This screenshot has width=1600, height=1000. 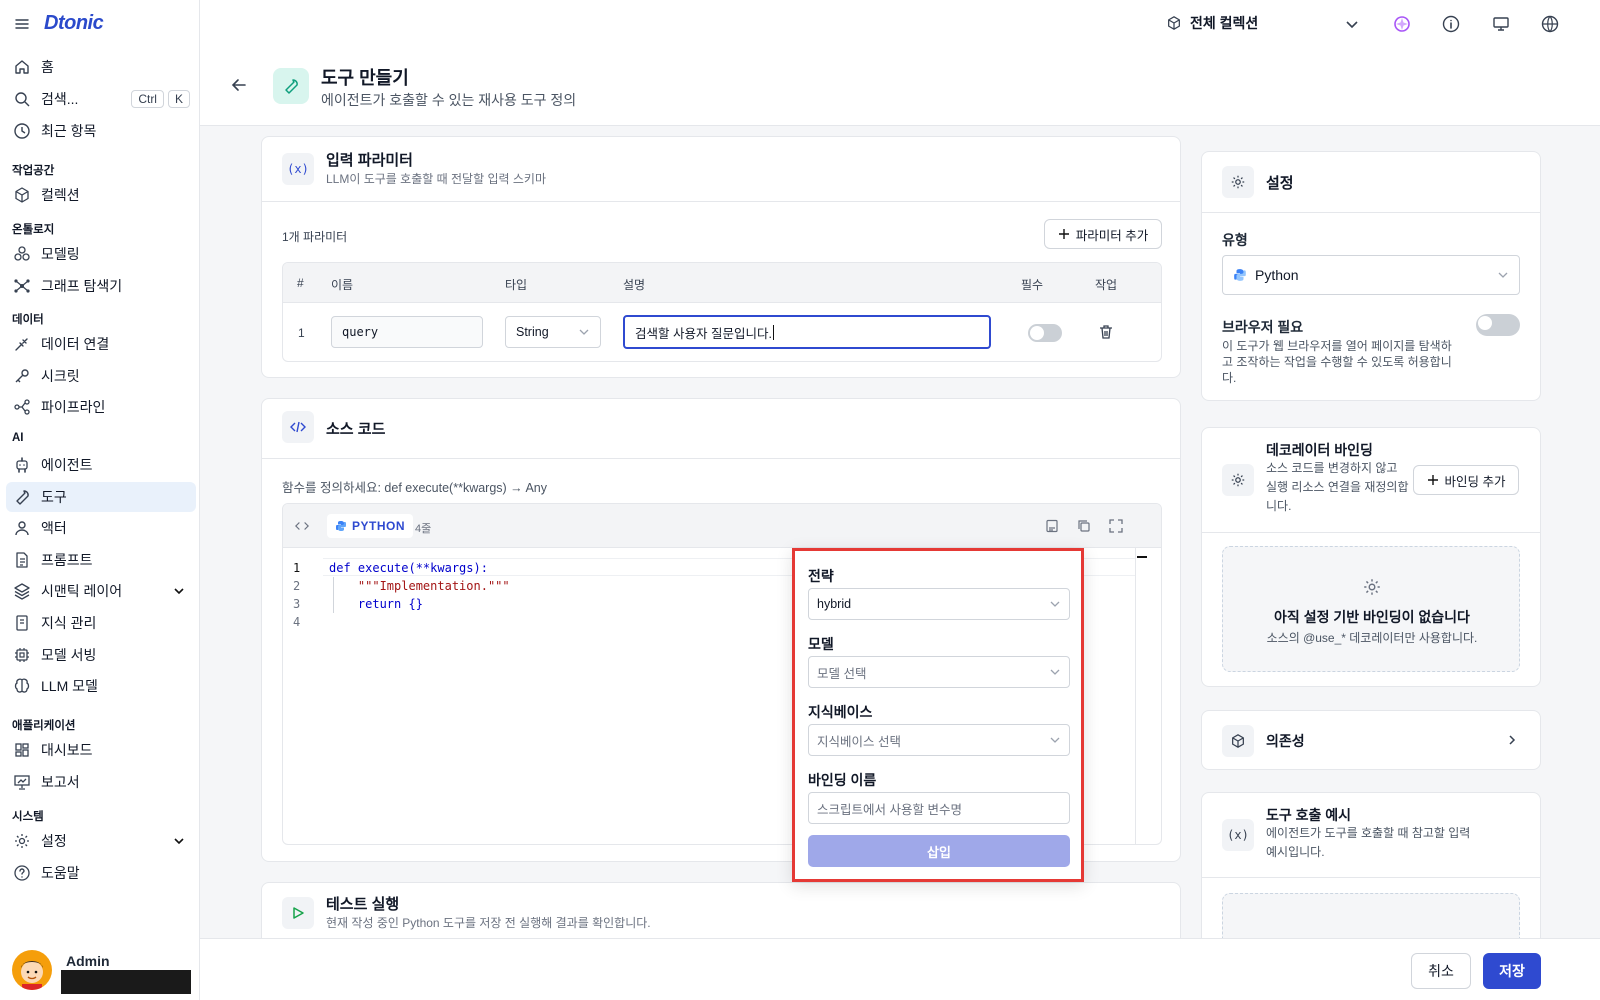 I want to click on nav-help: 도움말, so click(x=101, y=873).